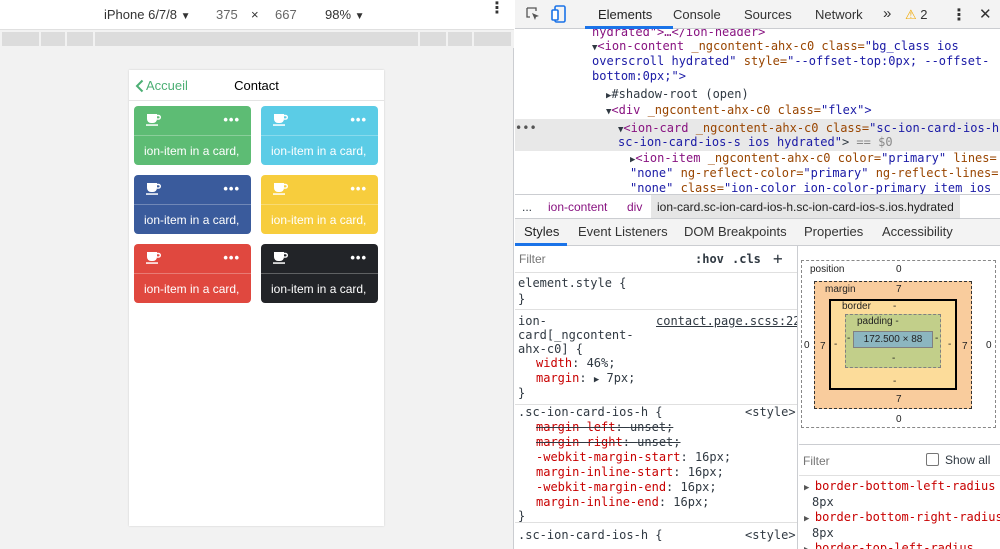 This screenshot has height=549, width=1000. Describe the element at coordinates (656, 291) in the screenshot. I see `element-style-rule: element.style { }` at that location.